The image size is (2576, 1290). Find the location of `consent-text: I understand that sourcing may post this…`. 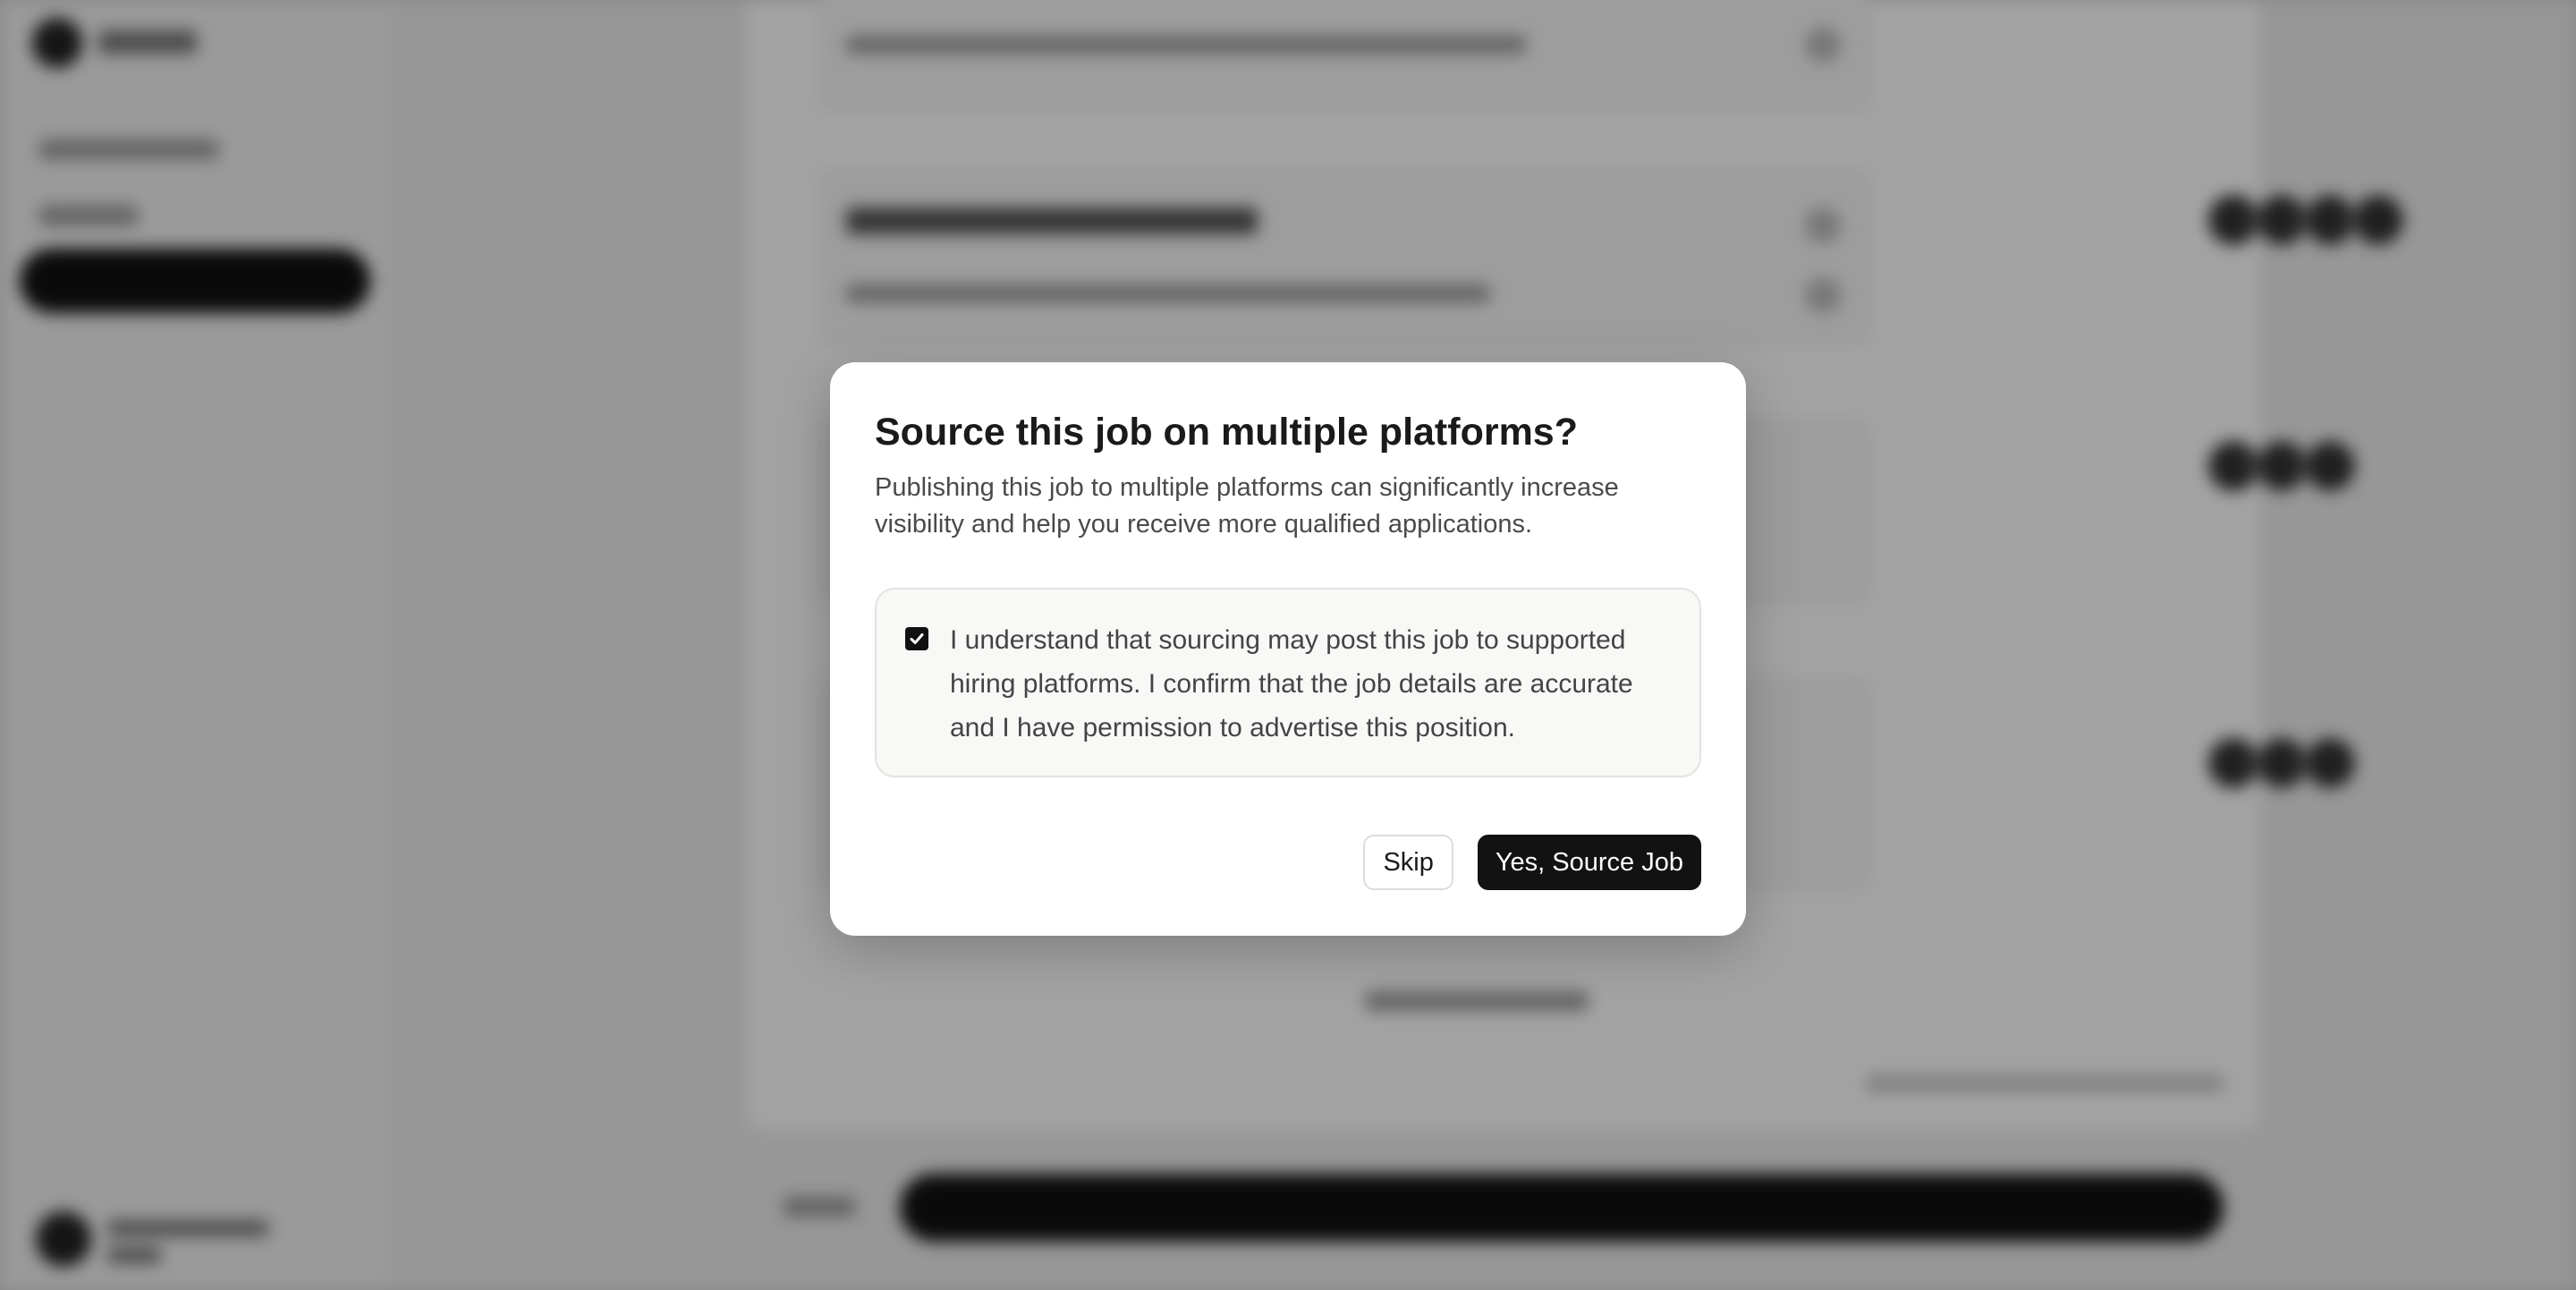

consent-text: I understand that sourcing may post this… is located at coordinates (1312, 684).